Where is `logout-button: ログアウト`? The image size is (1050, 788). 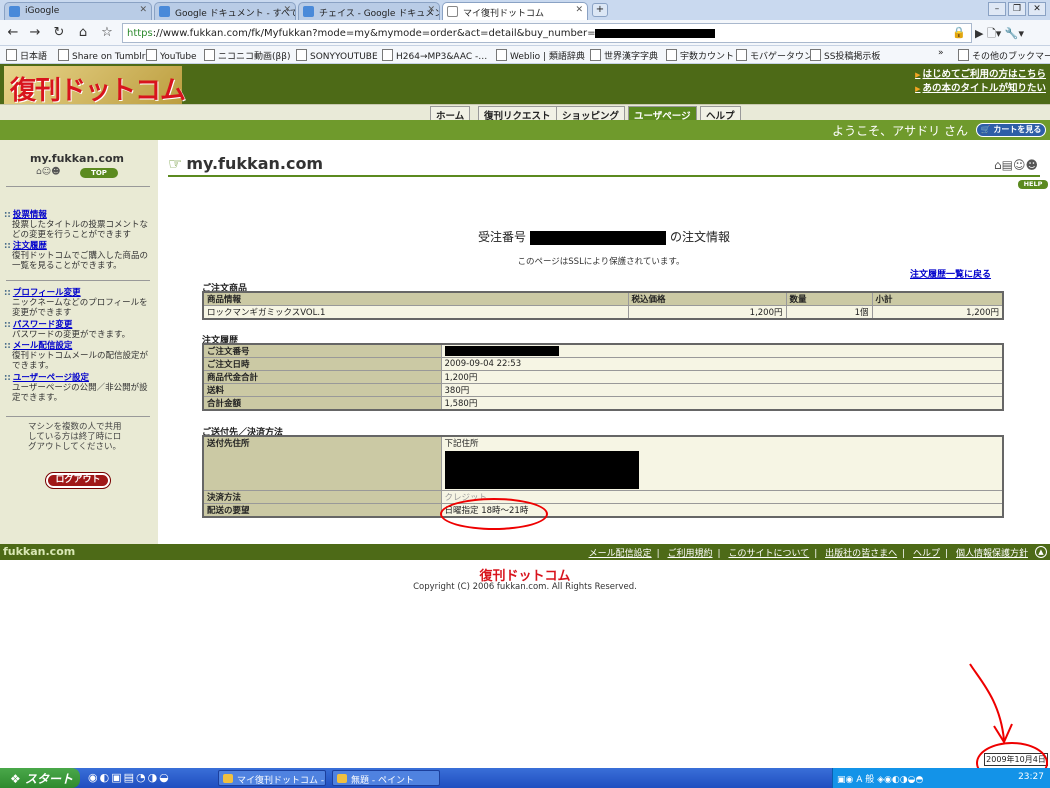 logout-button: ログアウト is located at coordinates (78, 480).